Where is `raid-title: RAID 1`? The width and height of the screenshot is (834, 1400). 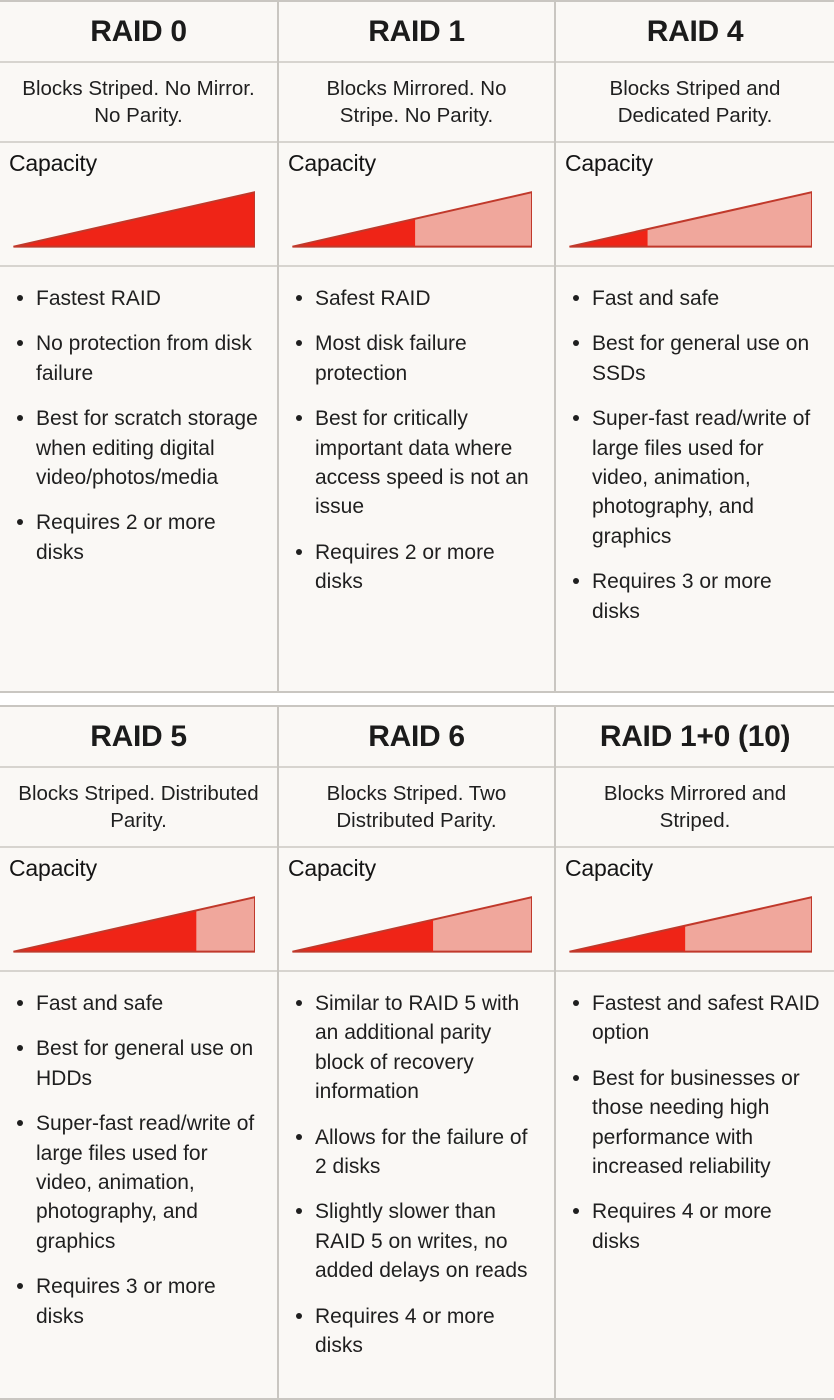 raid-title: RAID 1 is located at coordinates (416, 31).